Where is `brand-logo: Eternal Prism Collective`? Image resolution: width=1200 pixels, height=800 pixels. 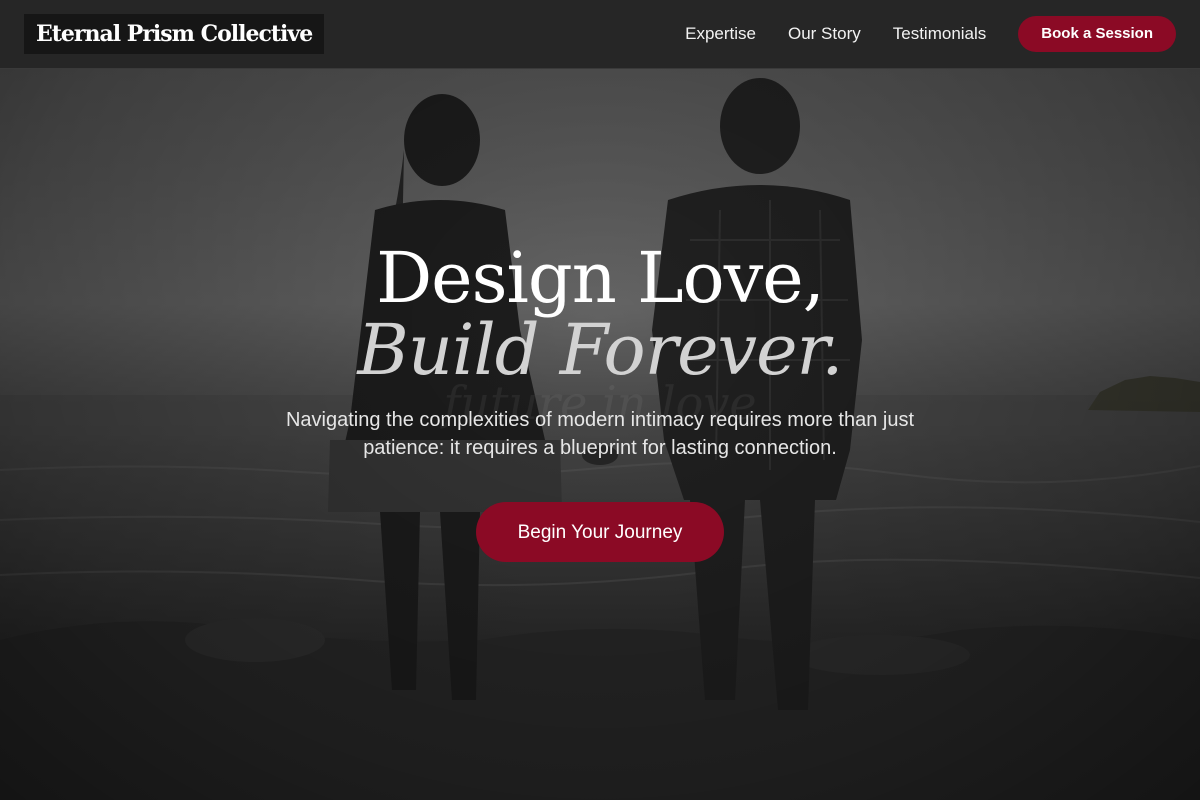
brand-logo: Eternal Prism Collective is located at coordinates (174, 34).